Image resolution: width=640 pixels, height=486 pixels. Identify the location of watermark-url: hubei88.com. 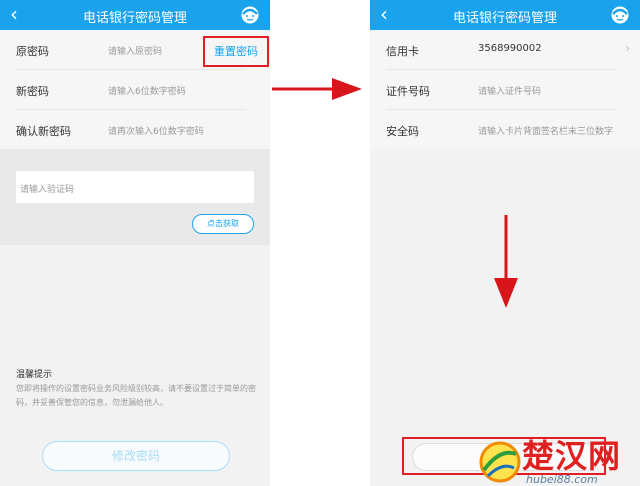
(562, 479).